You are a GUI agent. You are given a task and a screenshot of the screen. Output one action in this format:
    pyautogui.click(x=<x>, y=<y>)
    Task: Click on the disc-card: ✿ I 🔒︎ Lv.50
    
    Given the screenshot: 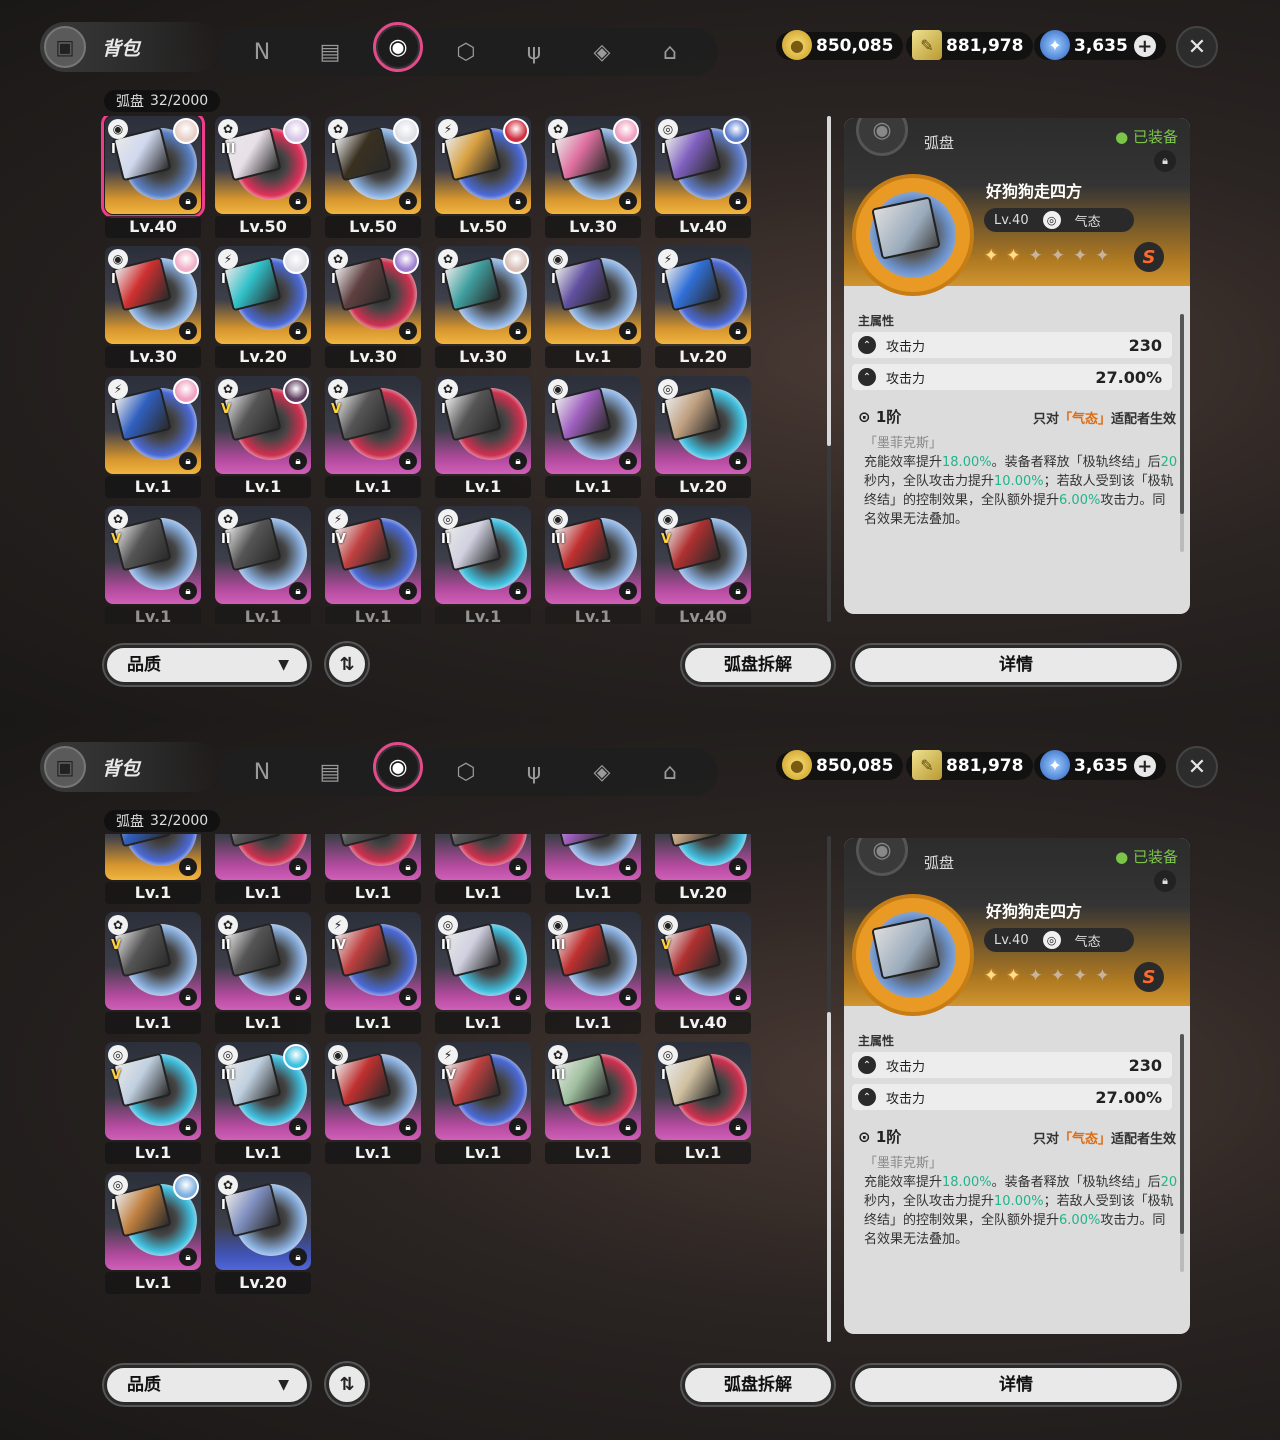 What is the action you would take?
    pyautogui.click(x=373, y=178)
    